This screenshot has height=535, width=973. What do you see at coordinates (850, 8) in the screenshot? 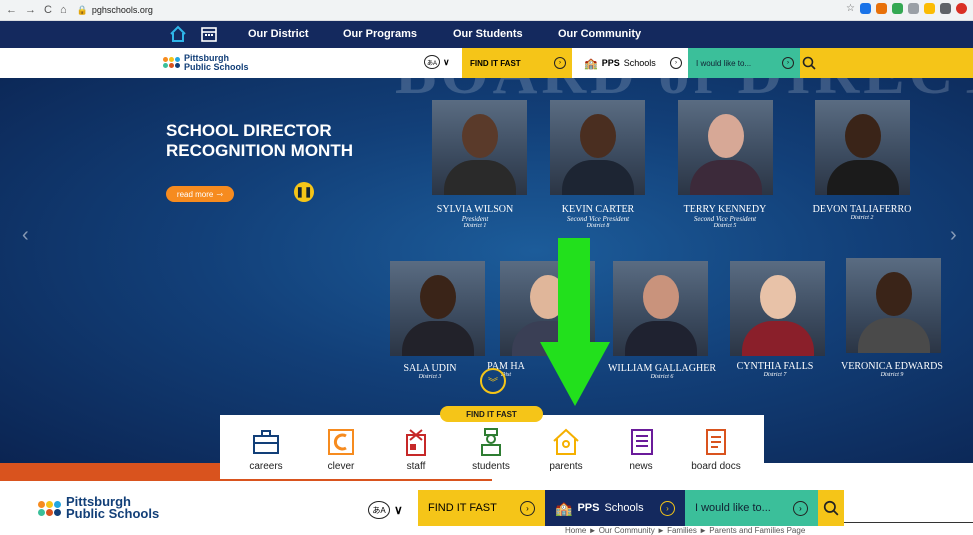
I see `star-icon: ☆` at bounding box center [850, 8].